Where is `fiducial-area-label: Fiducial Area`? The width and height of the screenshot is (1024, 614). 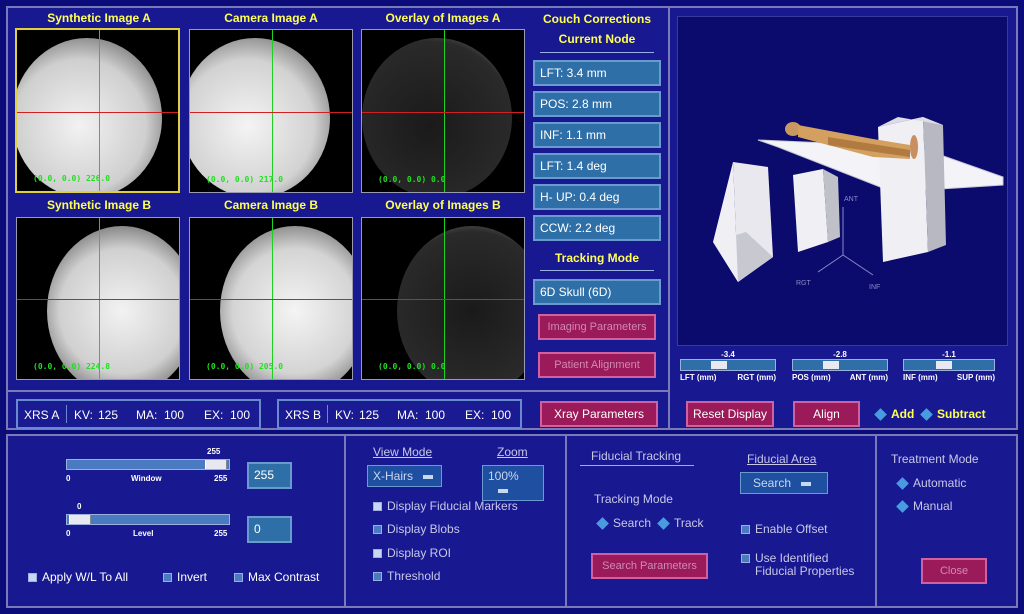 fiducial-area-label: Fiducial Area is located at coordinates (782, 459).